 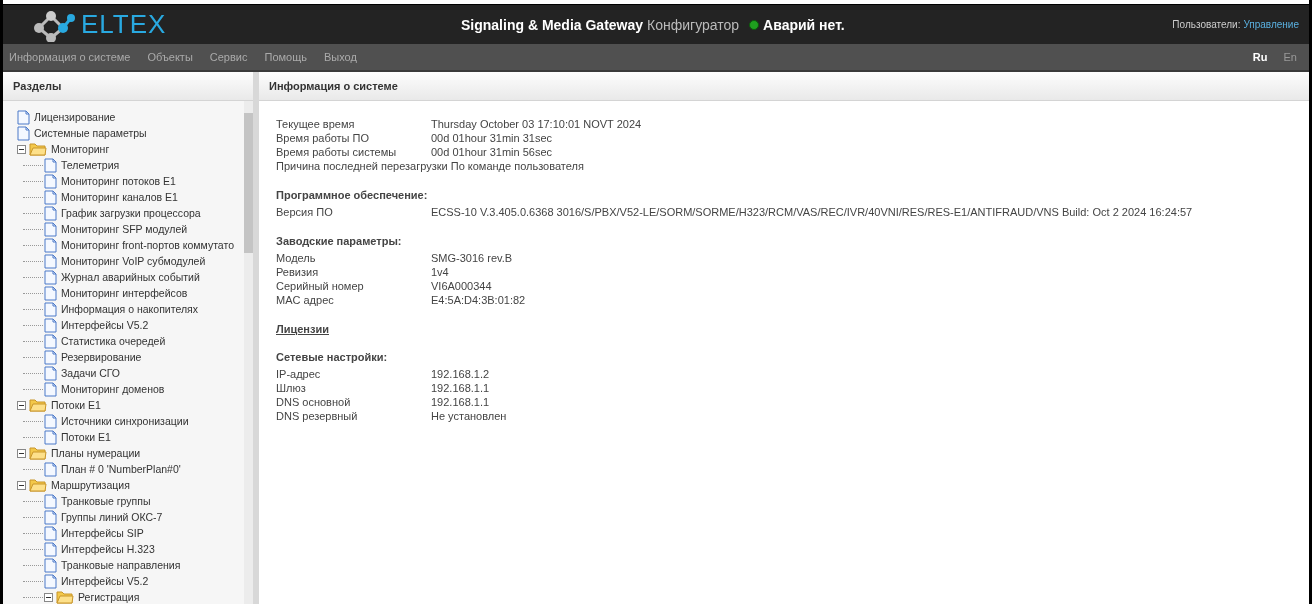 I want to click on menu-item: Выход, so click(x=340, y=57).